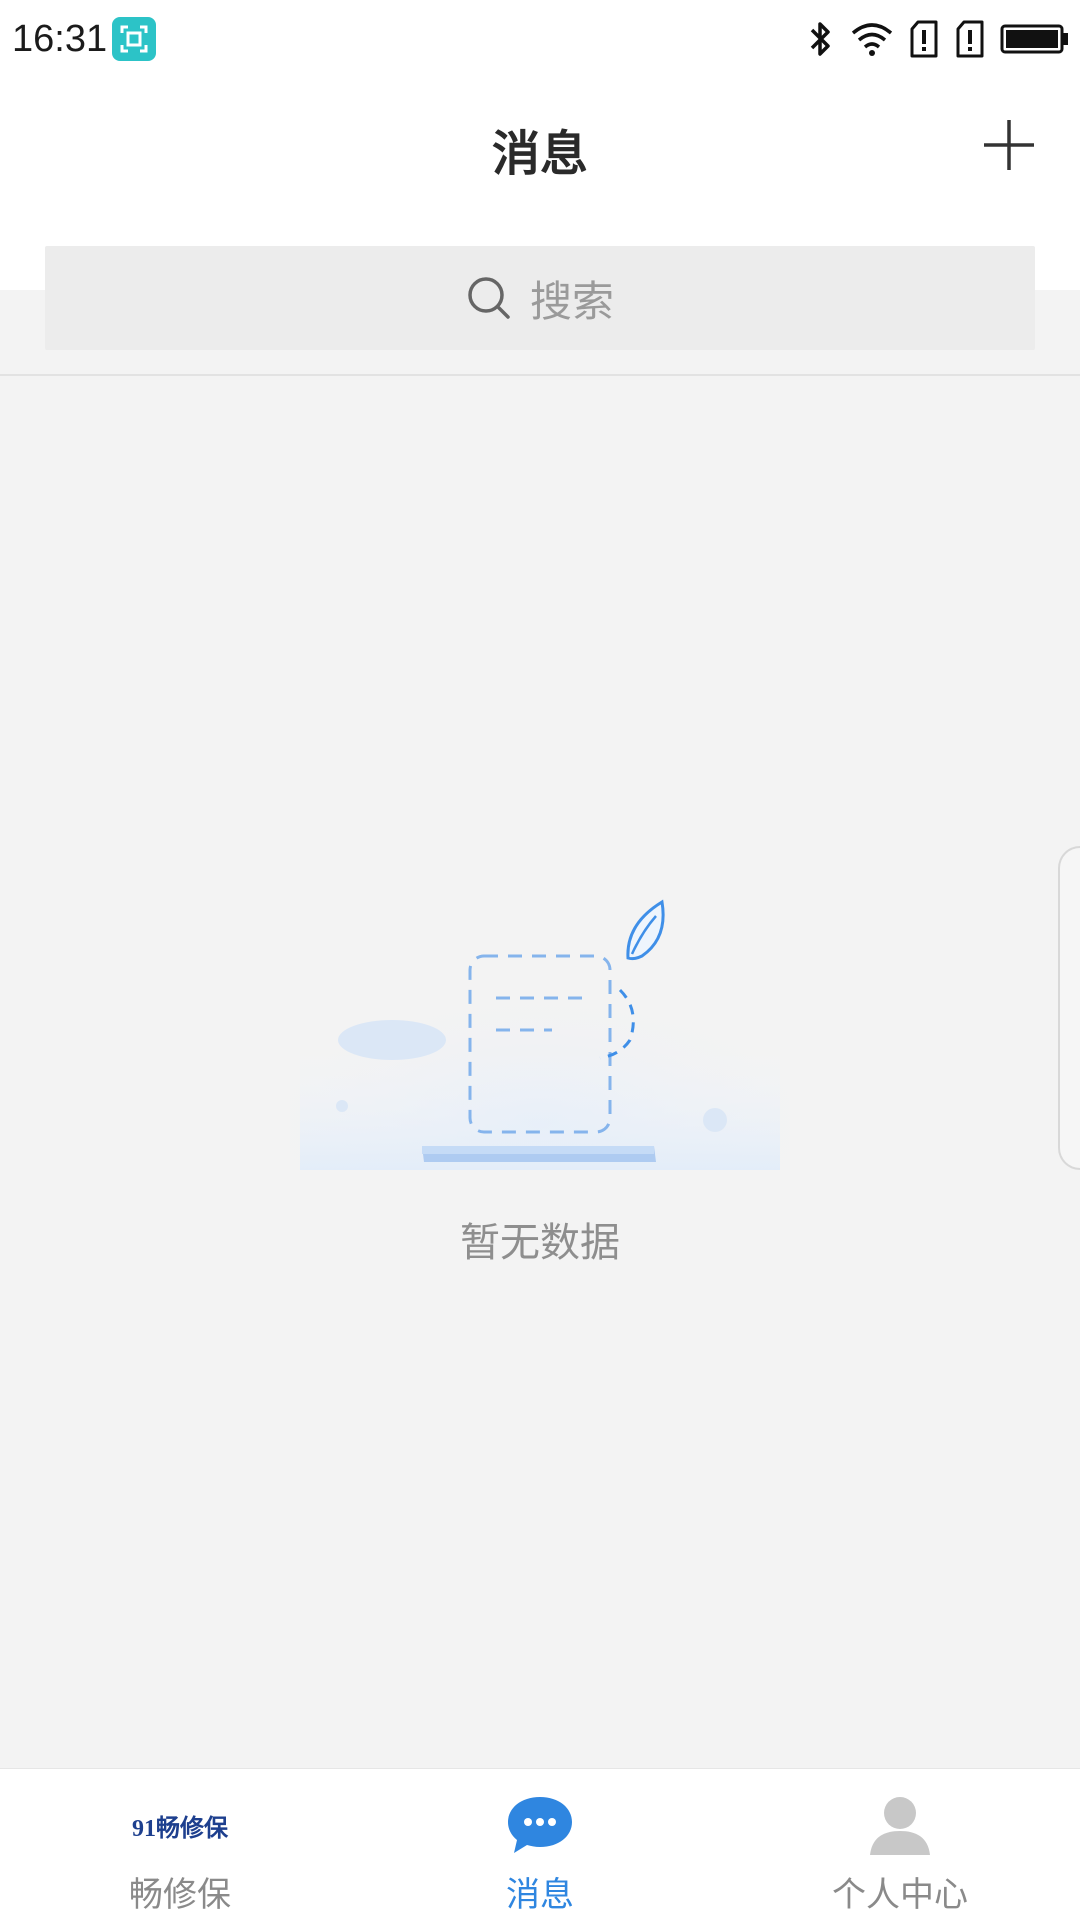  I want to click on battery-icon, so click(1034, 39).